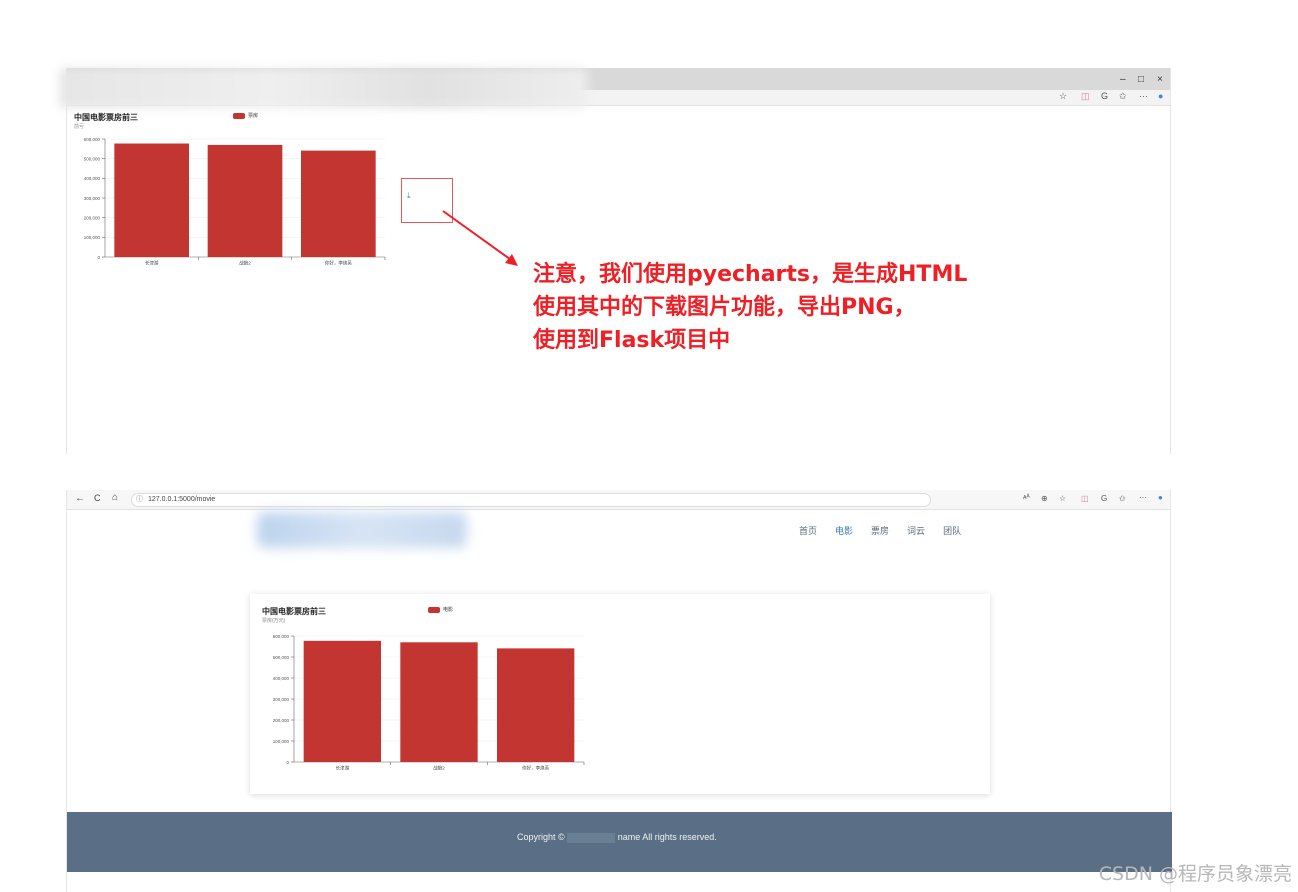 The image size is (1298, 892). Describe the element at coordinates (115, 497) in the screenshot. I see `home-button: ⌂` at that location.